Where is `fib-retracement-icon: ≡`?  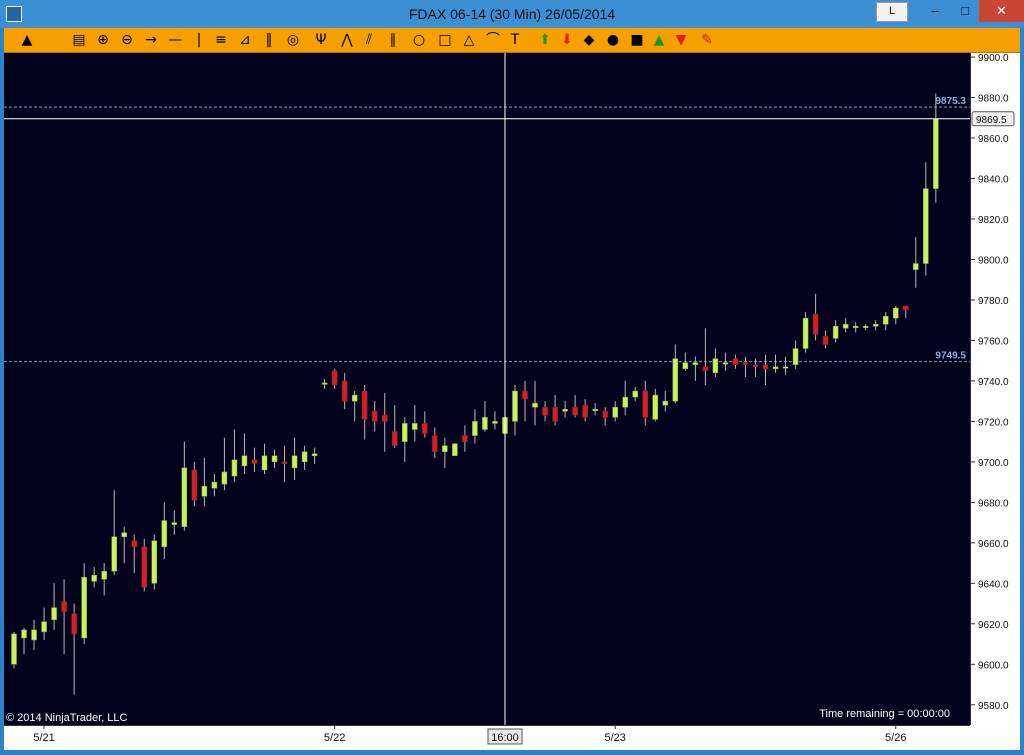
fib-retracement-icon: ≡ is located at coordinates (221, 40).